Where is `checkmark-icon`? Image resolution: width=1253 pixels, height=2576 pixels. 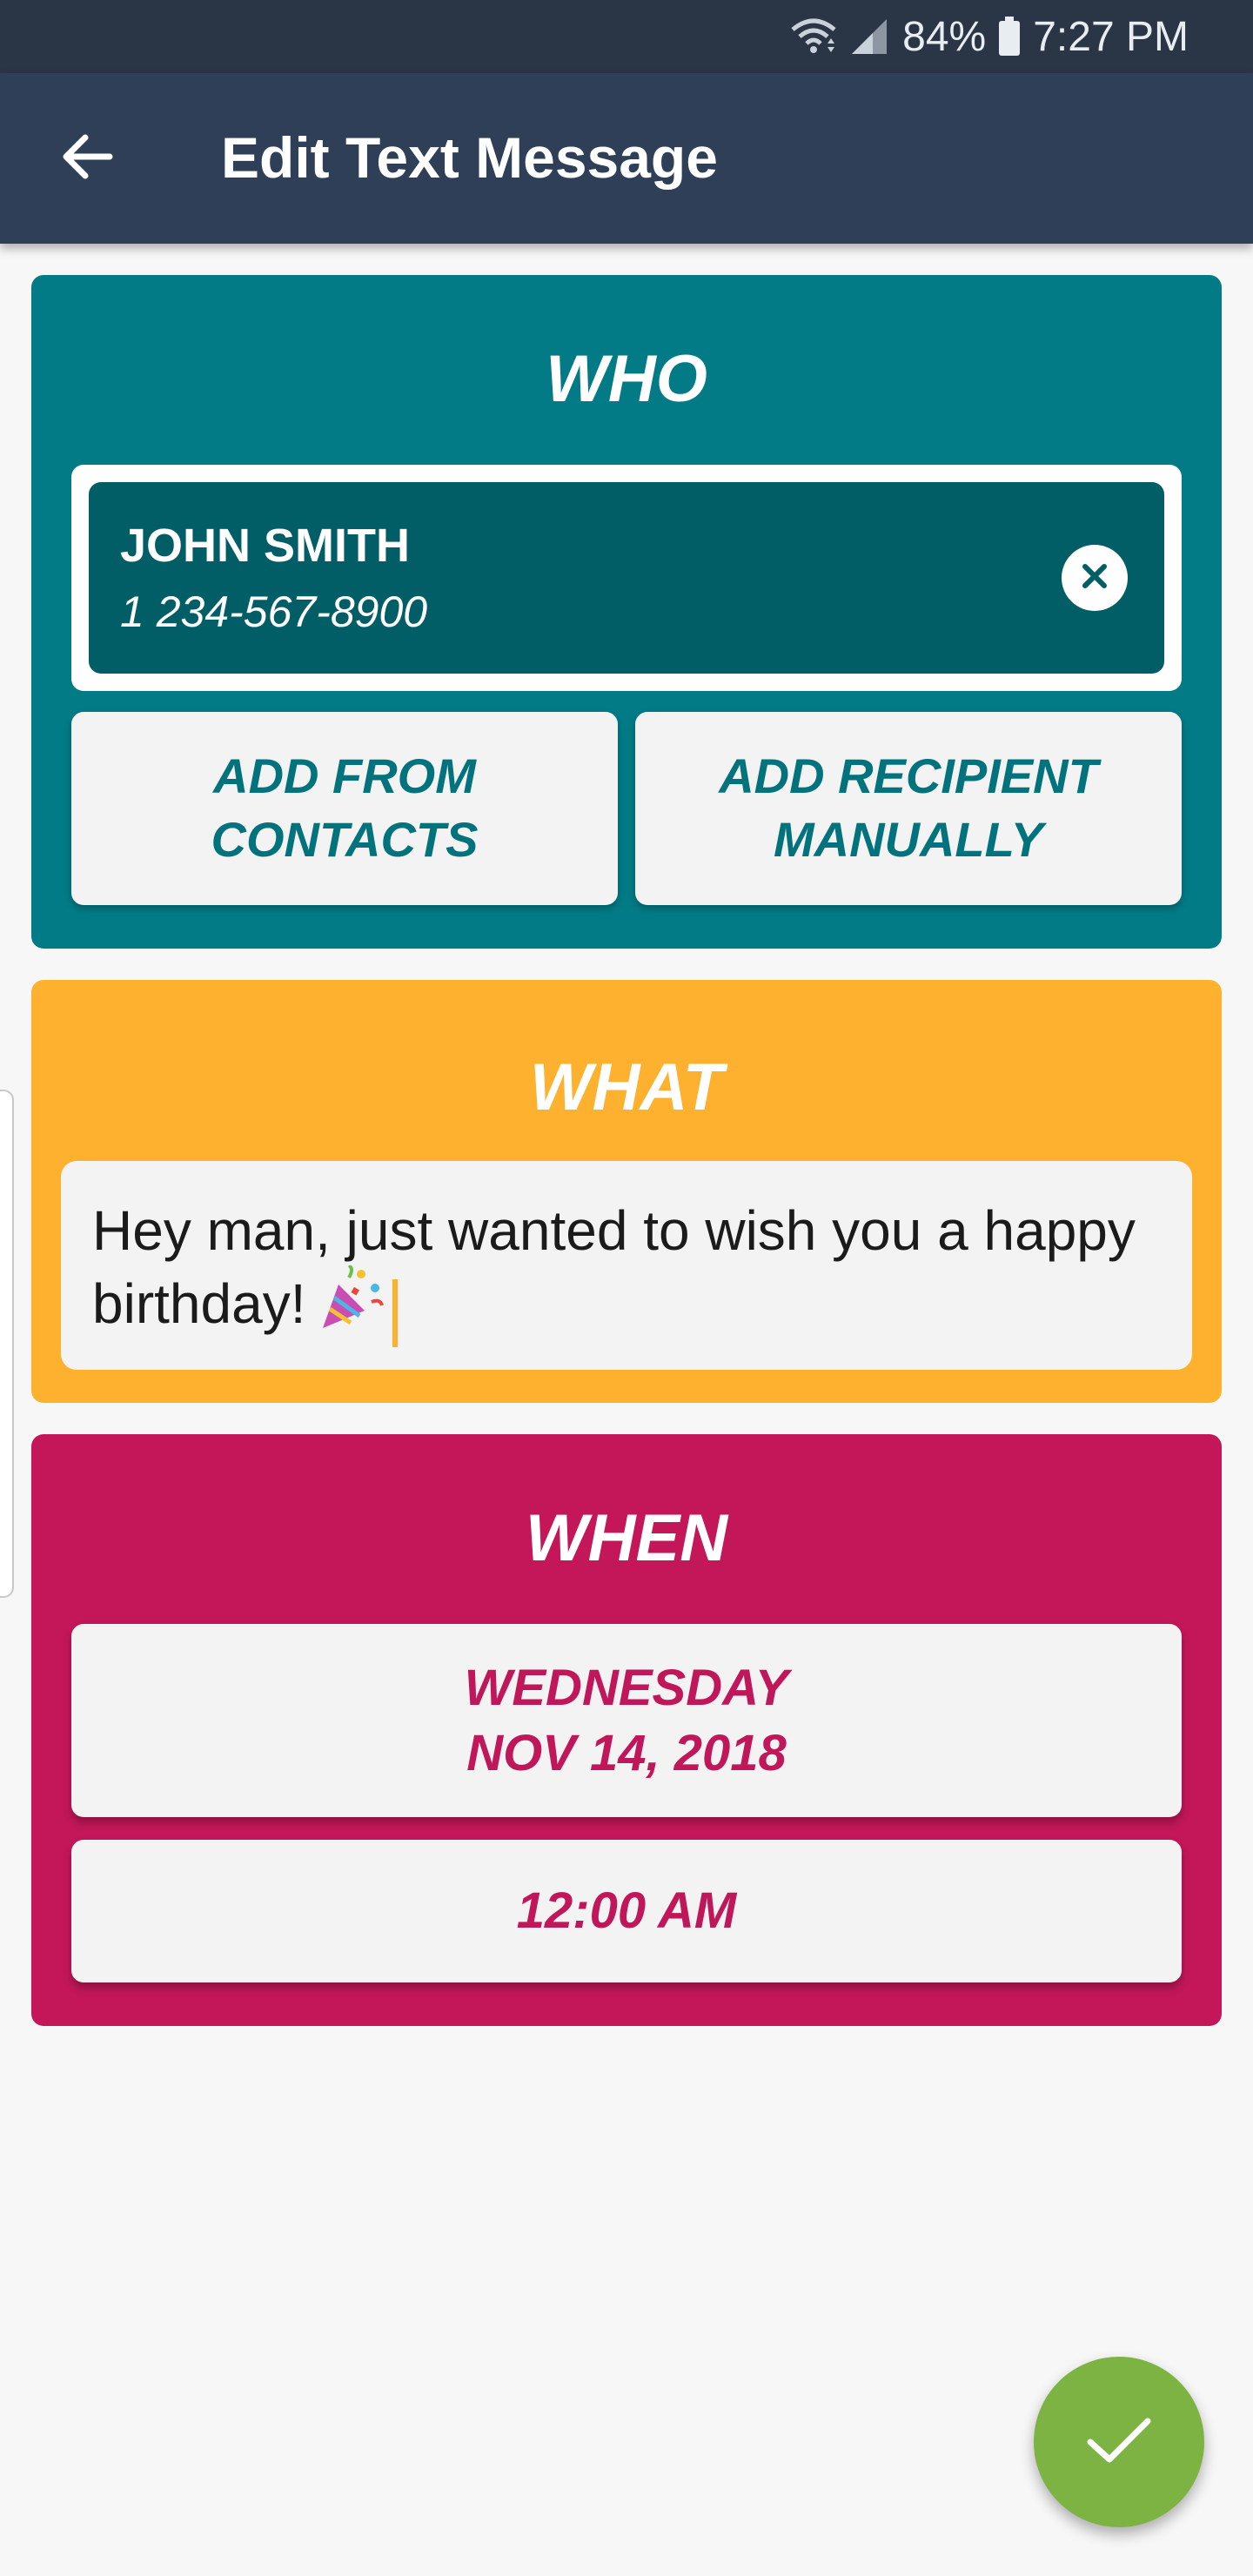 checkmark-icon is located at coordinates (1119, 2442).